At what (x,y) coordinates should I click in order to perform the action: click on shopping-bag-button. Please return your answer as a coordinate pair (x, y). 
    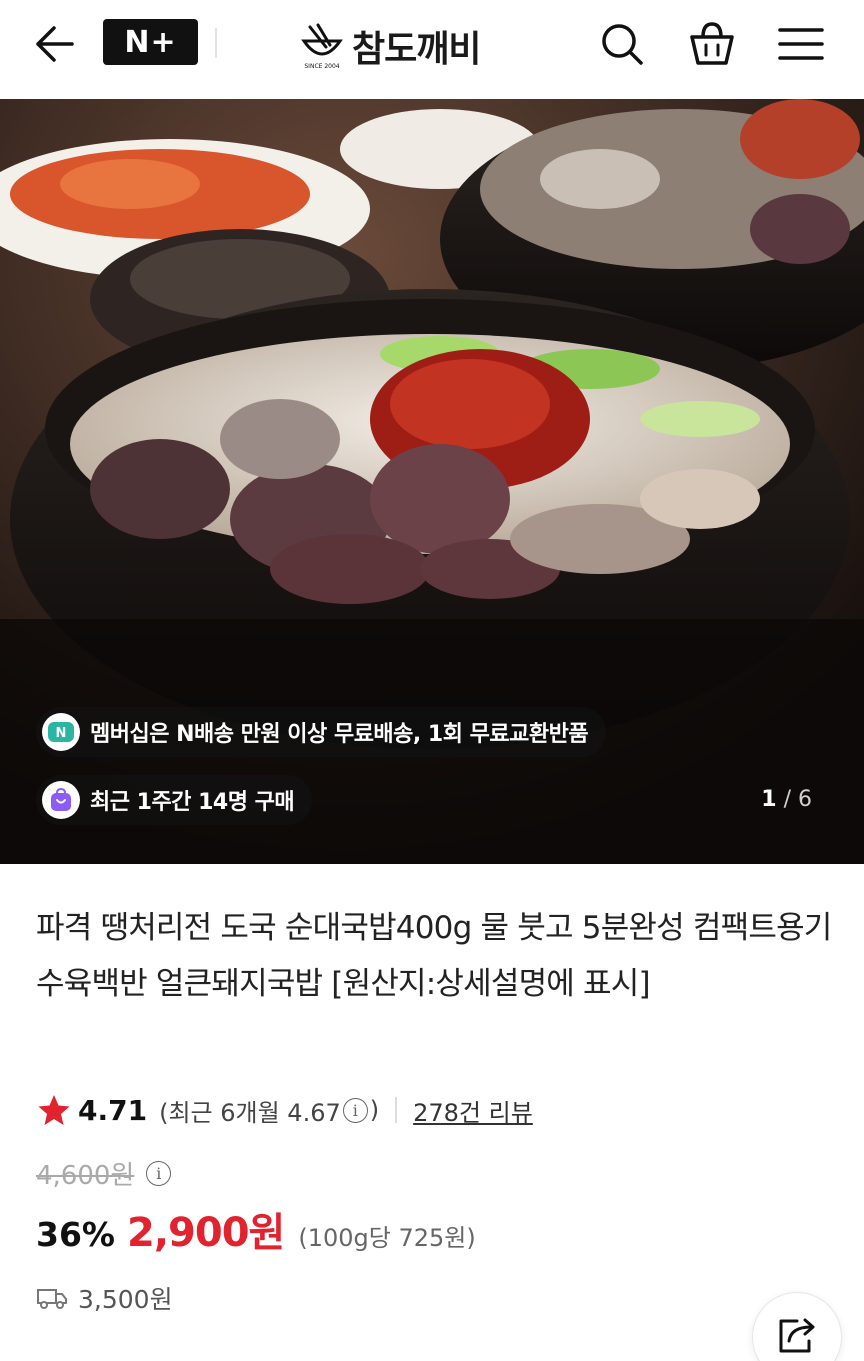
    Looking at the image, I should click on (712, 44).